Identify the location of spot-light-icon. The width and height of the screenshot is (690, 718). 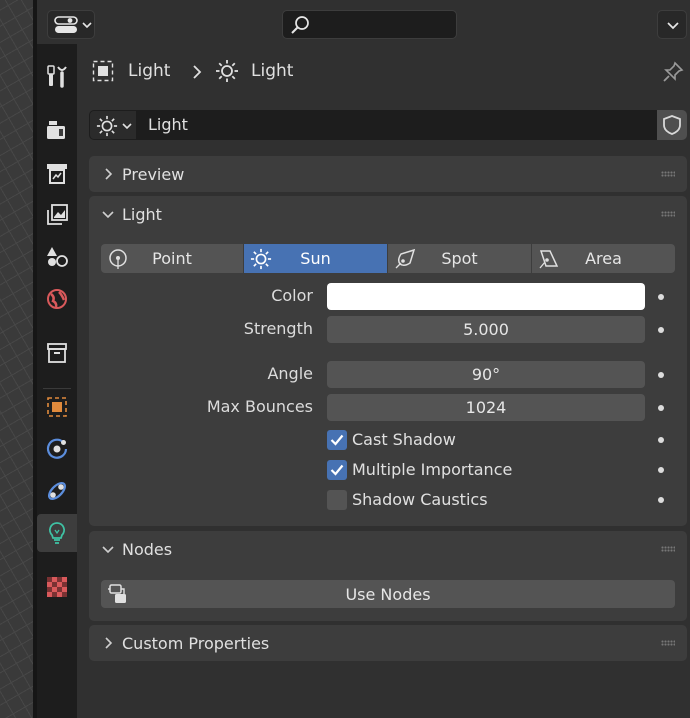
(405, 258).